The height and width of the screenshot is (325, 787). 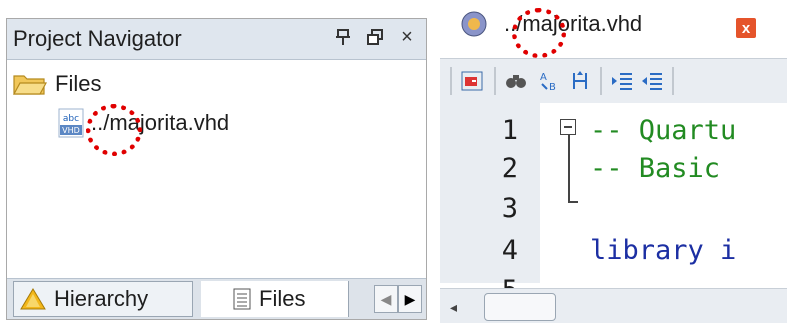 I want to click on tab-scroll-buttons: ◀ ▶, so click(x=398, y=299).